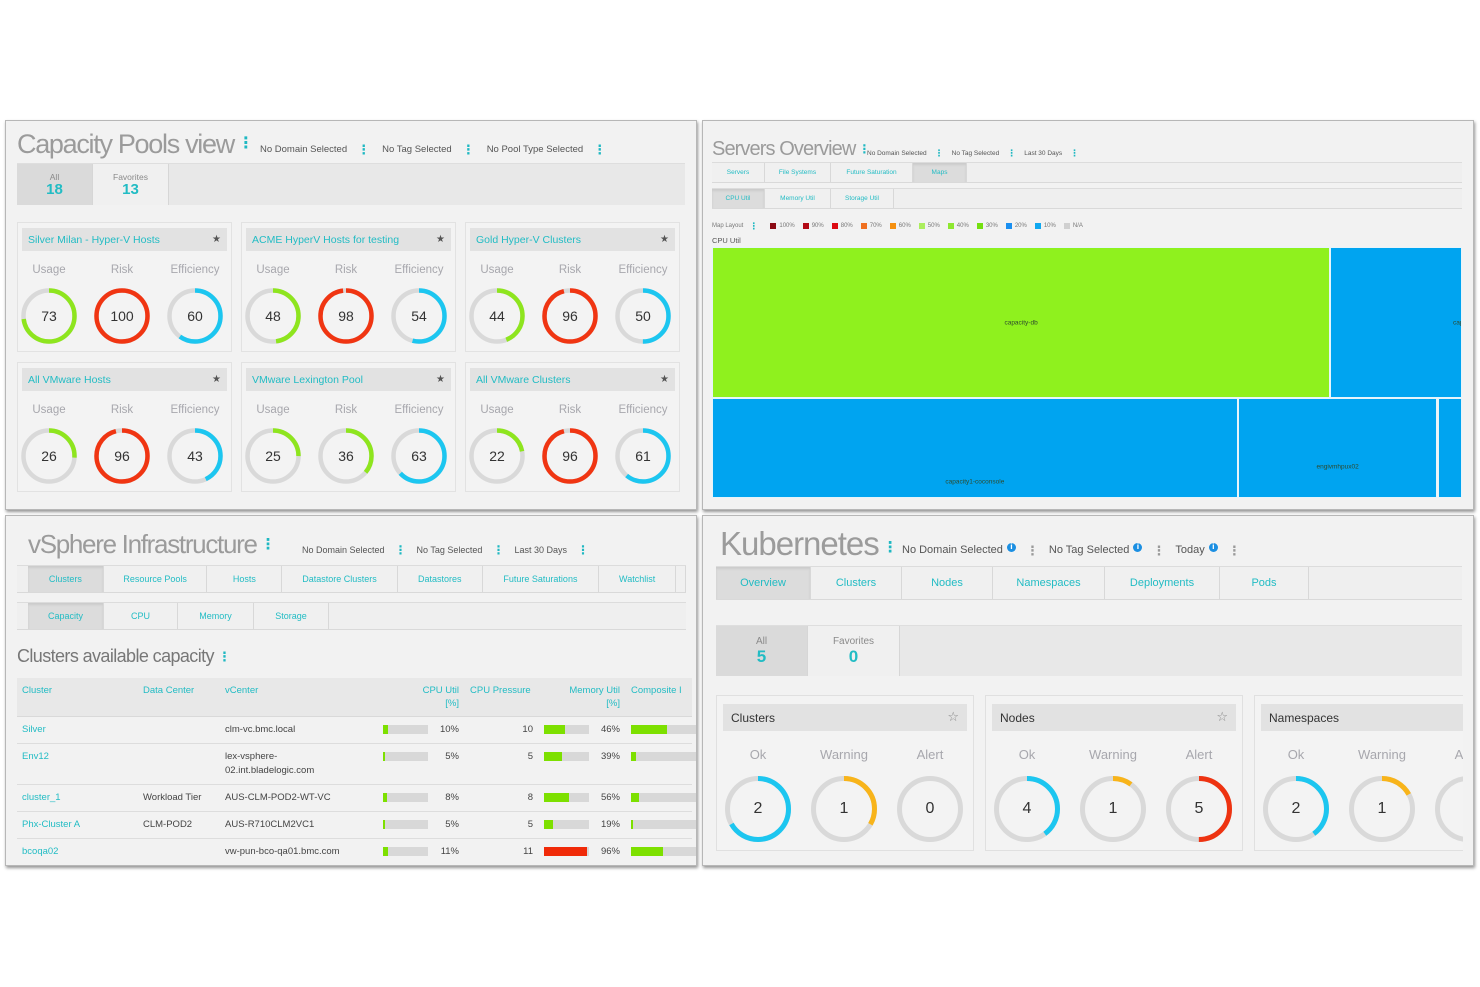 This screenshot has height=987, width=1480. Describe the element at coordinates (845, 773) in the screenshot. I see `status-card-clusters: Clusters ☆ Ok 2 Warning 1 Alert 0` at that location.